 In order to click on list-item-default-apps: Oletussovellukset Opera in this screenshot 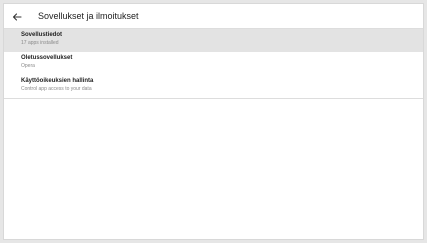, I will do `click(213, 63)`.